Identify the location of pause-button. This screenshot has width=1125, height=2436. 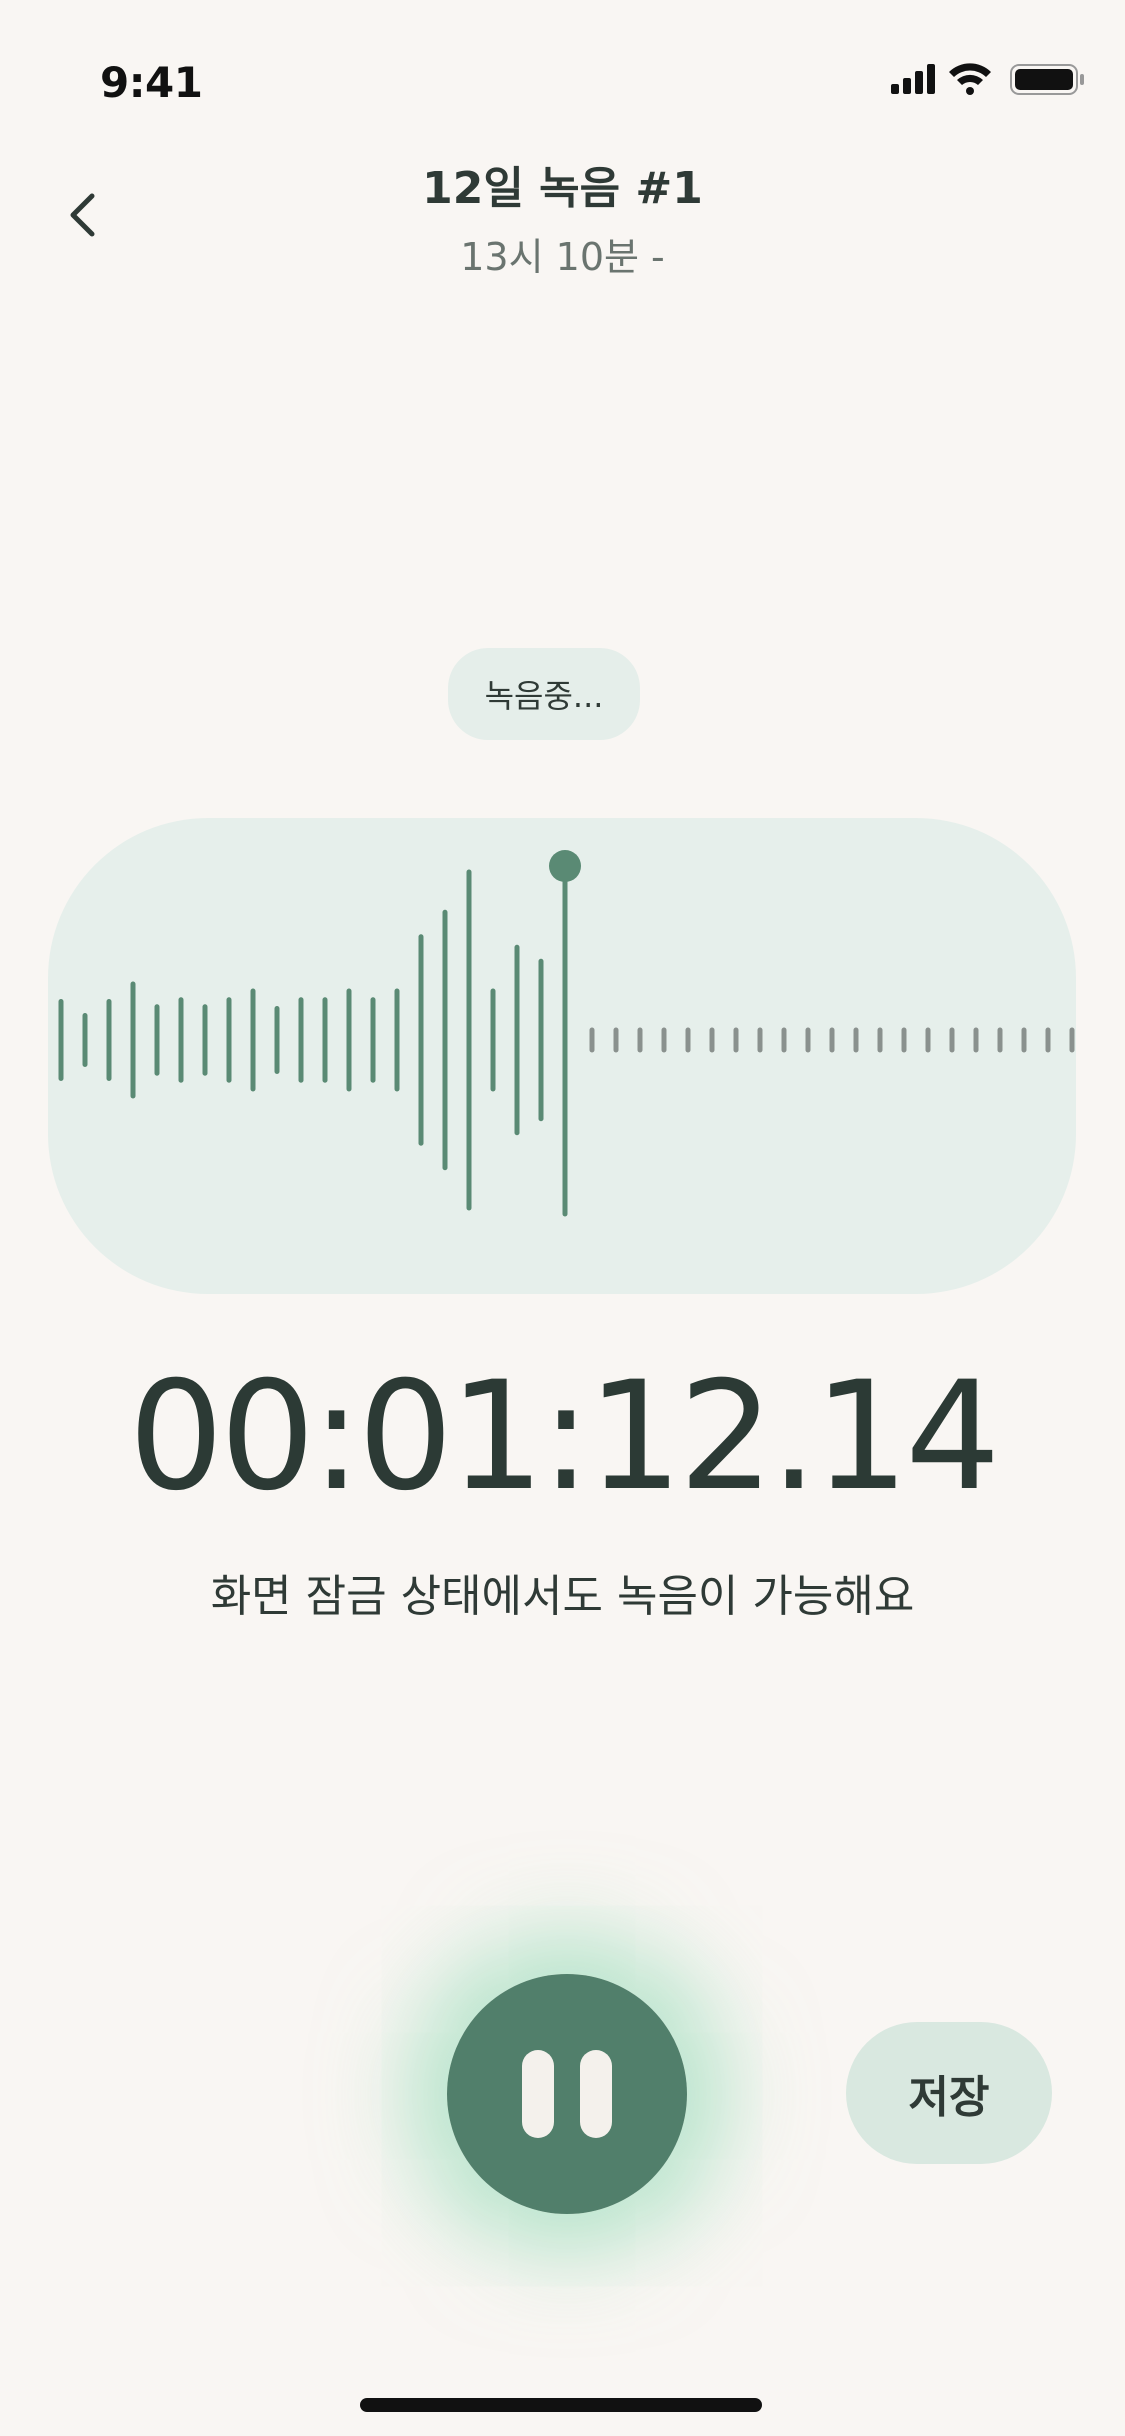
(567, 2094).